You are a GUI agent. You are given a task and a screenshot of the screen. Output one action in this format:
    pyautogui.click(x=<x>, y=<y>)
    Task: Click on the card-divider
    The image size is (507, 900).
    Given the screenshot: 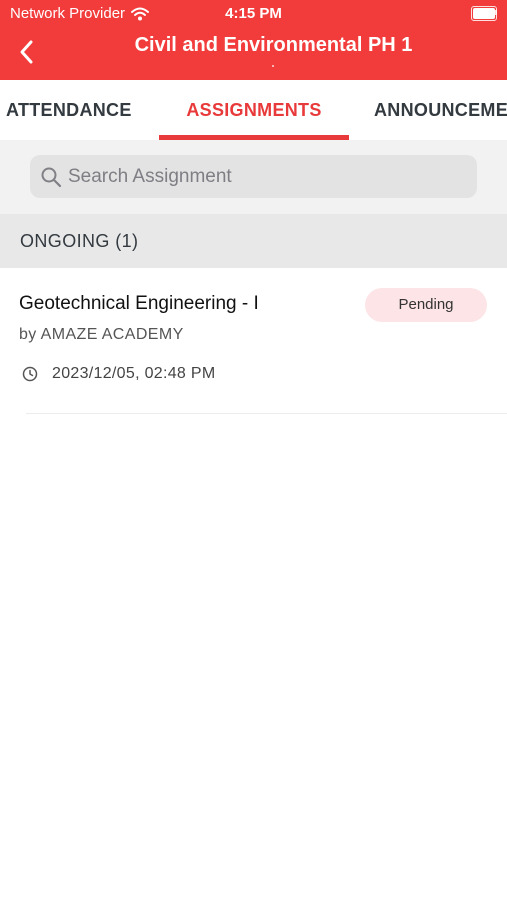 What is the action you would take?
    pyautogui.click(x=266, y=413)
    